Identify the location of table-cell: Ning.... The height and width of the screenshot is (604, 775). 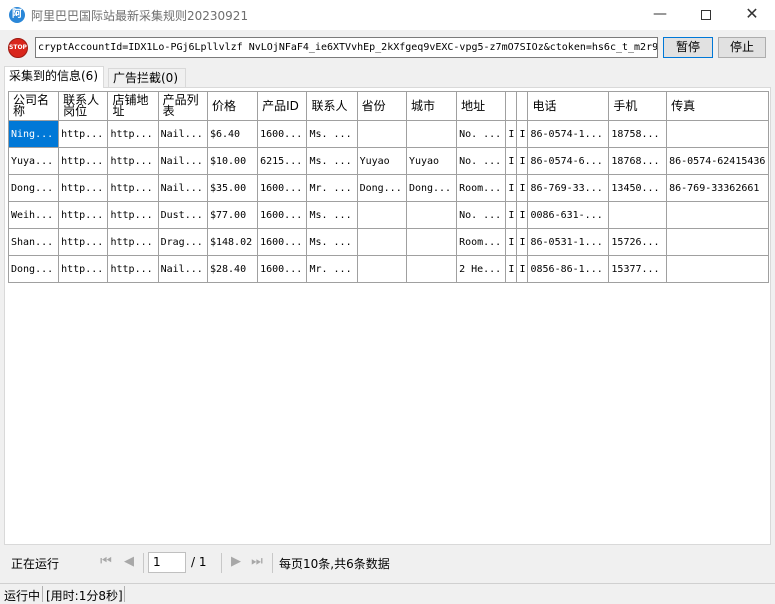
(33, 134).